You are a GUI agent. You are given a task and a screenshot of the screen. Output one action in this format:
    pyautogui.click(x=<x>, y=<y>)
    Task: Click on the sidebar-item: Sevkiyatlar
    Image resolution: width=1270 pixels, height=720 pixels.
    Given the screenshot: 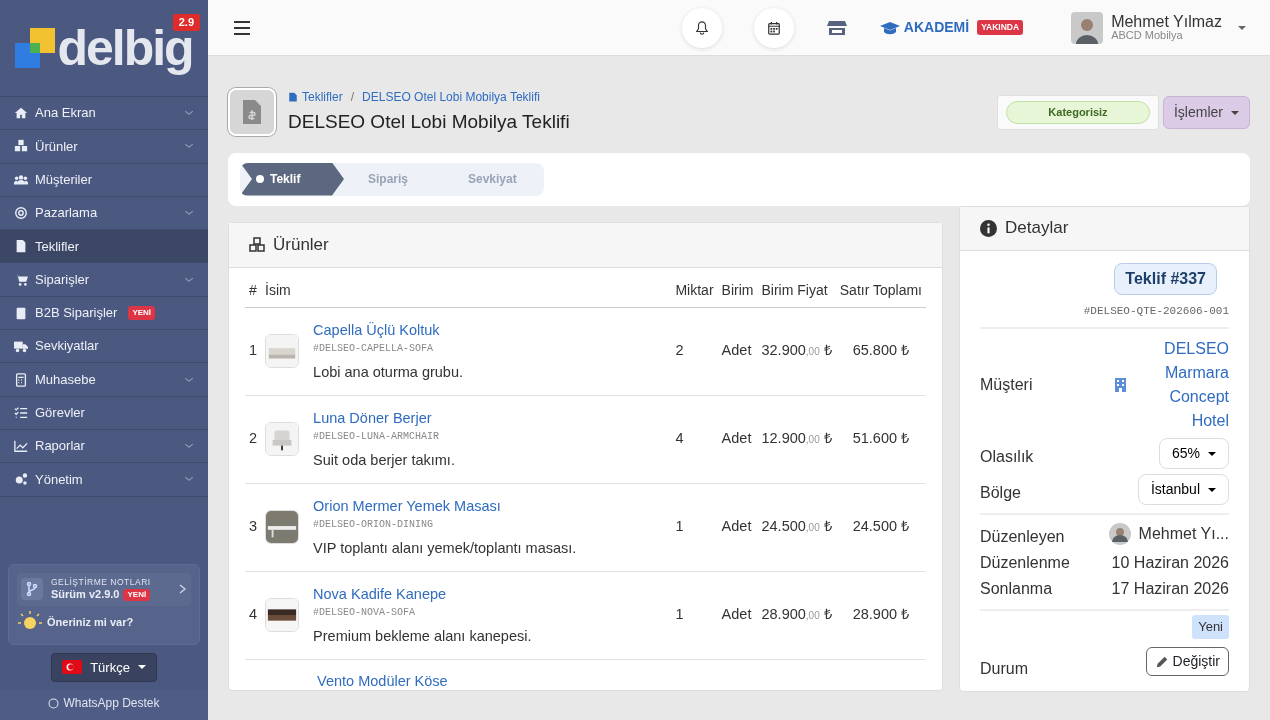 What is the action you would take?
    pyautogui.click(x=104, y=347)
    